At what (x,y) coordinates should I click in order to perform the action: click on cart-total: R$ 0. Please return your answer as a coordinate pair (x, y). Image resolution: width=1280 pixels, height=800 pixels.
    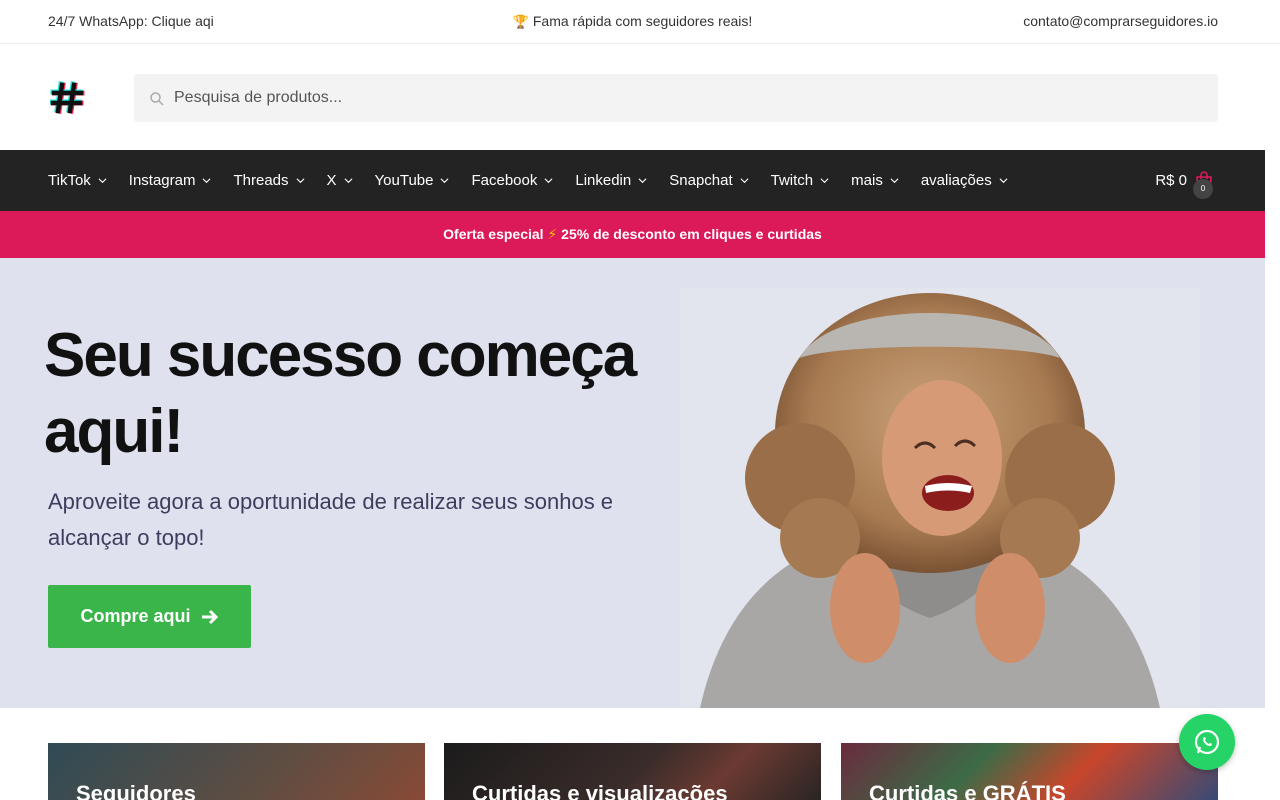
    Looking at the image, I should click on (1171, 180).